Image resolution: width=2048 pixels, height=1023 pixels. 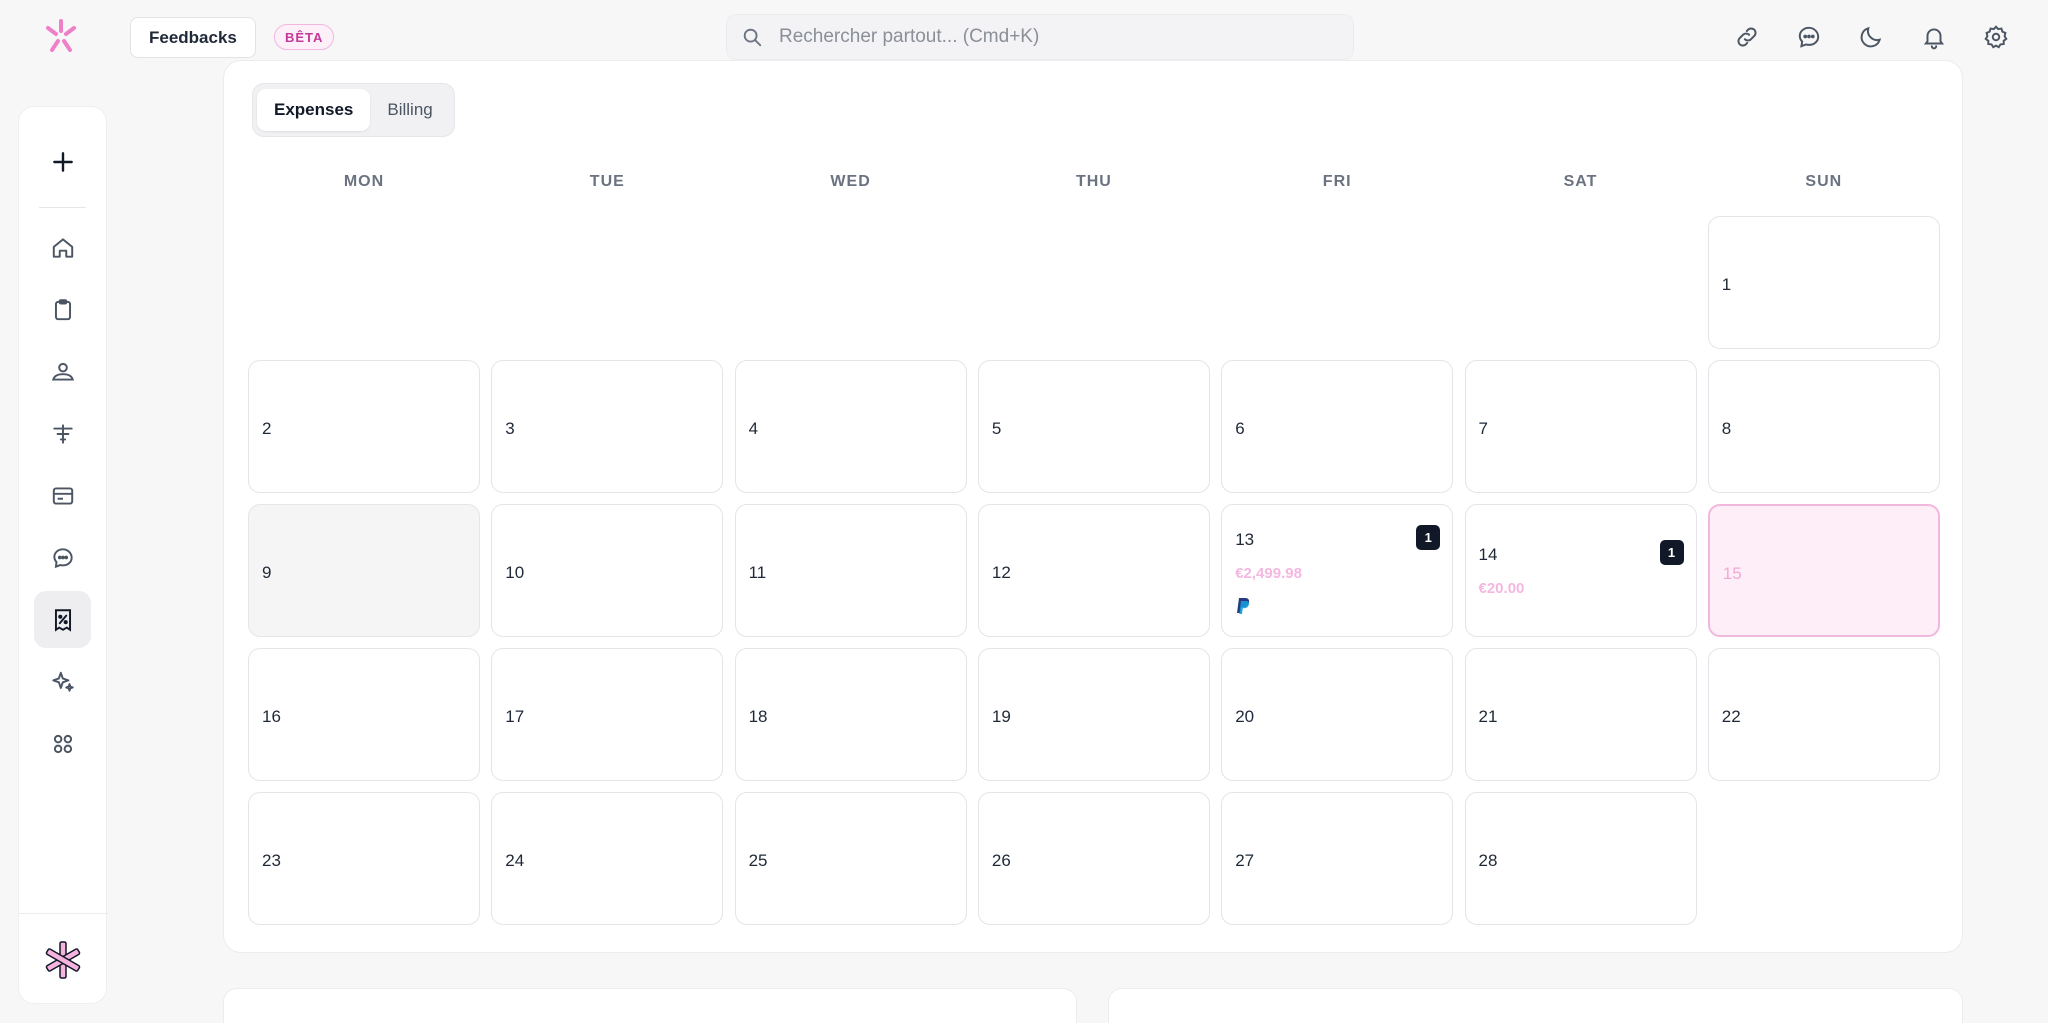 What do you see at coordinates (1093, 426) in the screenshot?
I see `calendar-day: 5` at bounding box center [1093, 426].